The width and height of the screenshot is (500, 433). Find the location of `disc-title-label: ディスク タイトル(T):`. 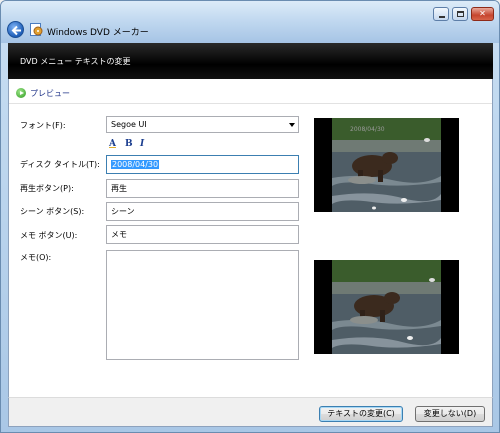

disc-title-label: ディスク タイトル(T): is located at coordinates (60, 164).